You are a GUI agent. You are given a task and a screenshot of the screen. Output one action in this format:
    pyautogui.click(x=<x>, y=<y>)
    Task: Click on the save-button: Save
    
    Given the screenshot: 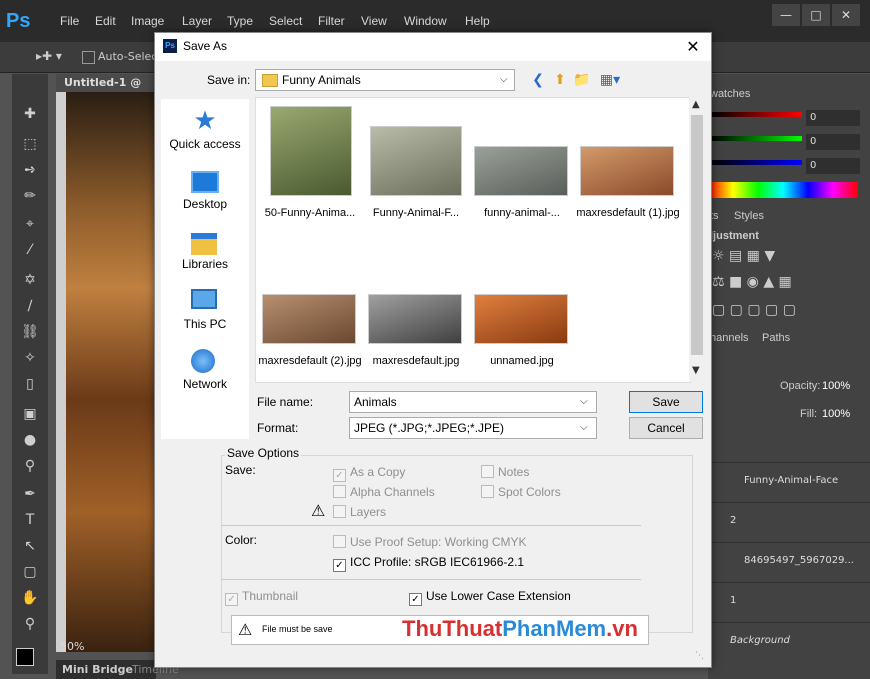 What is the action you would take?
    pyautogui.click(x=666, y=402)
    